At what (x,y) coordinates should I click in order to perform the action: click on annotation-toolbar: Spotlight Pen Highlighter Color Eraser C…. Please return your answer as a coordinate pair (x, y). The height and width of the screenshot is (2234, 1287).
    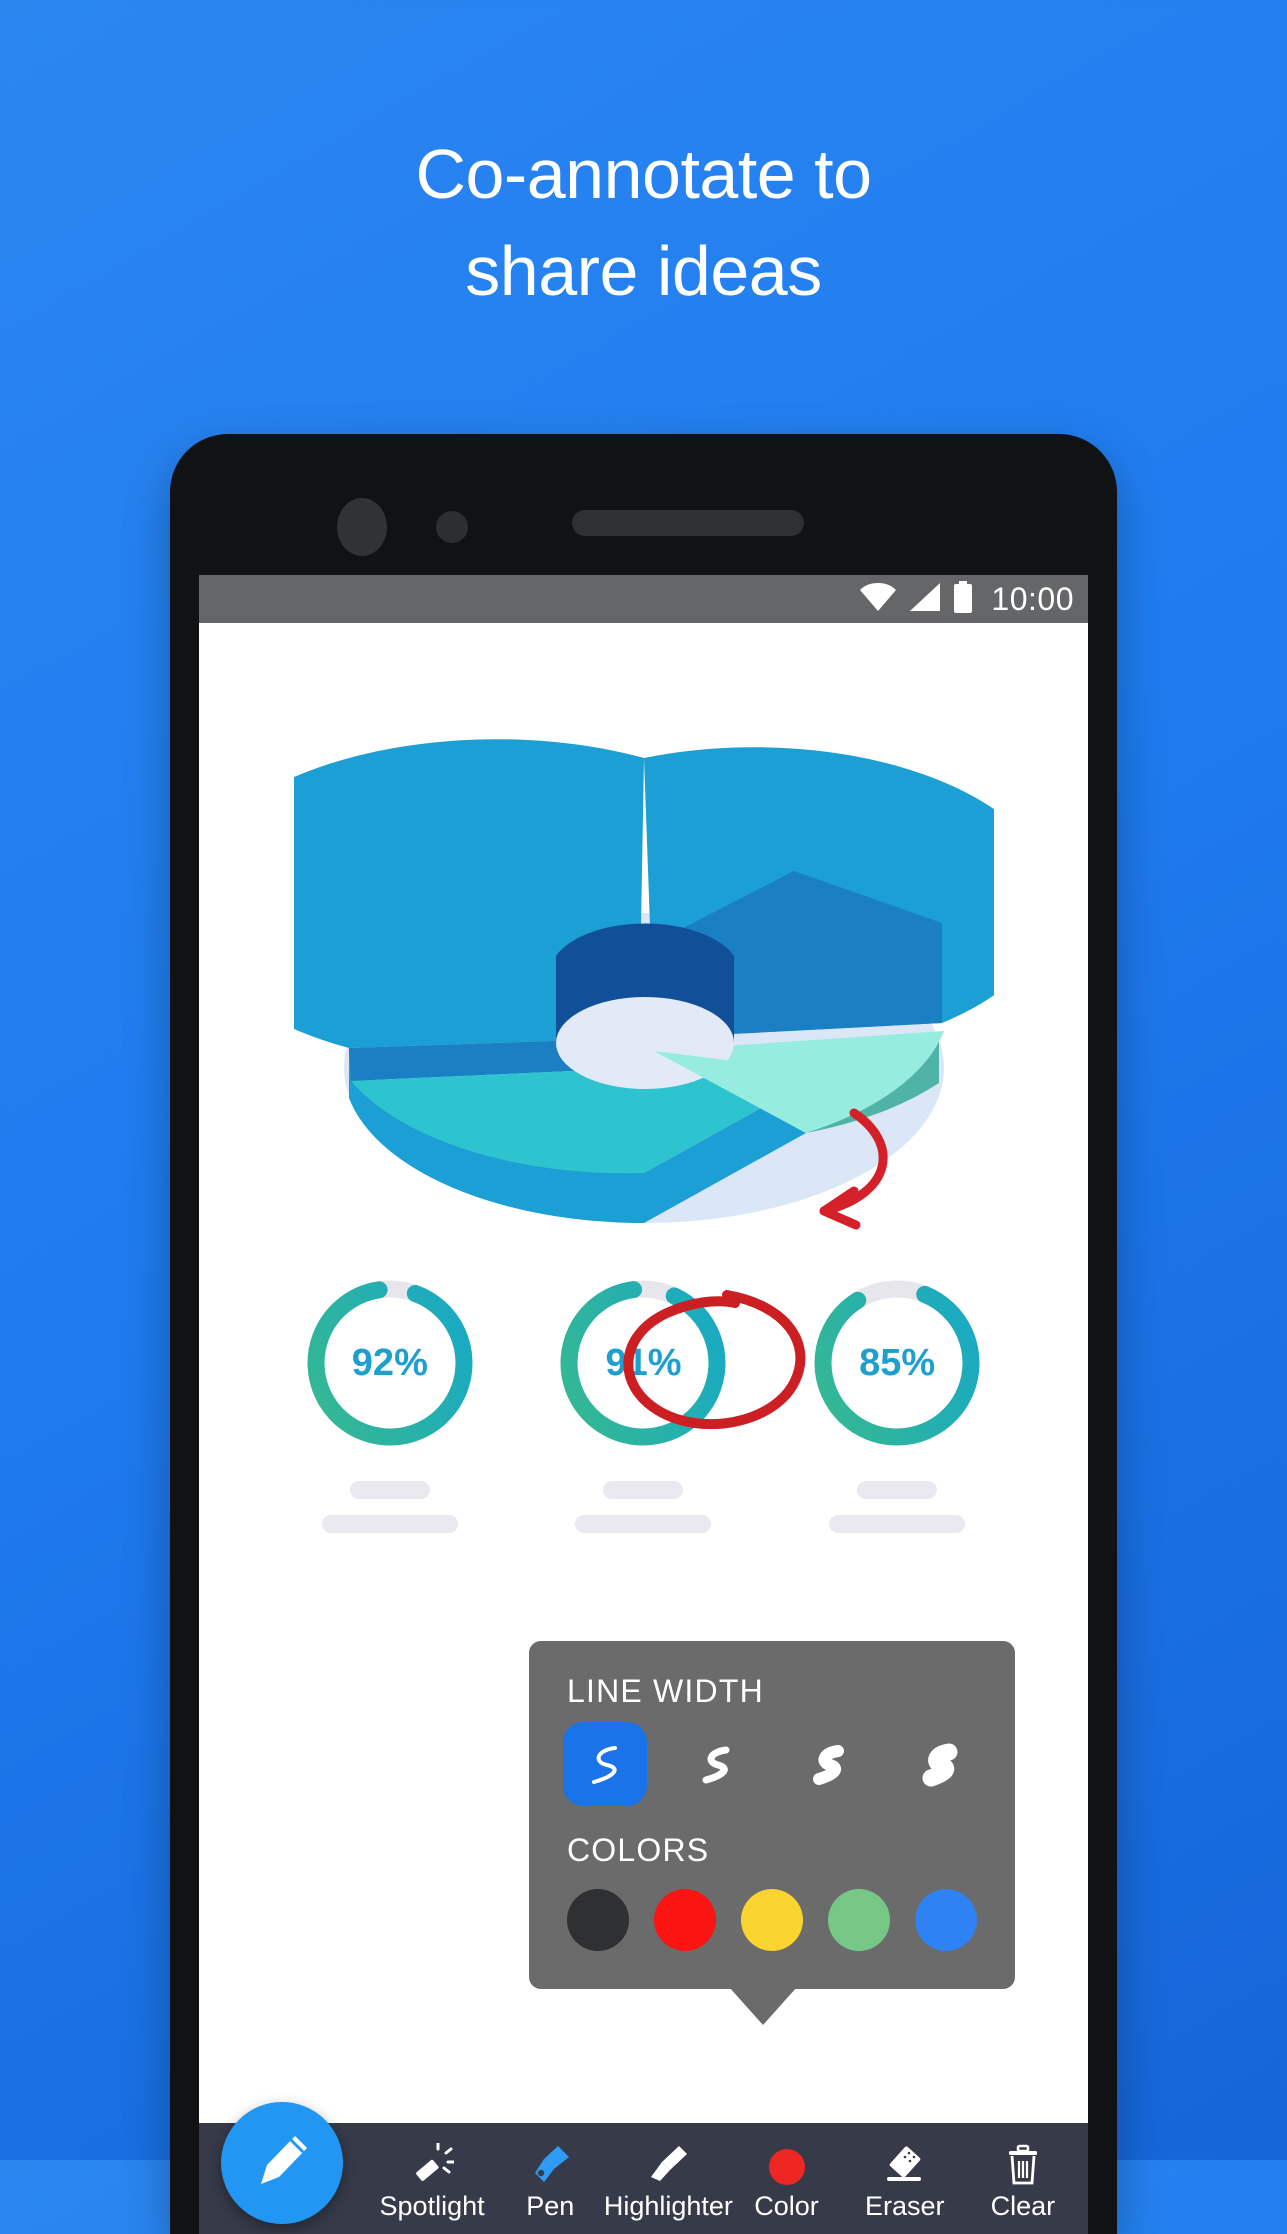
    Looking at the image, I should click on (643, 2168).